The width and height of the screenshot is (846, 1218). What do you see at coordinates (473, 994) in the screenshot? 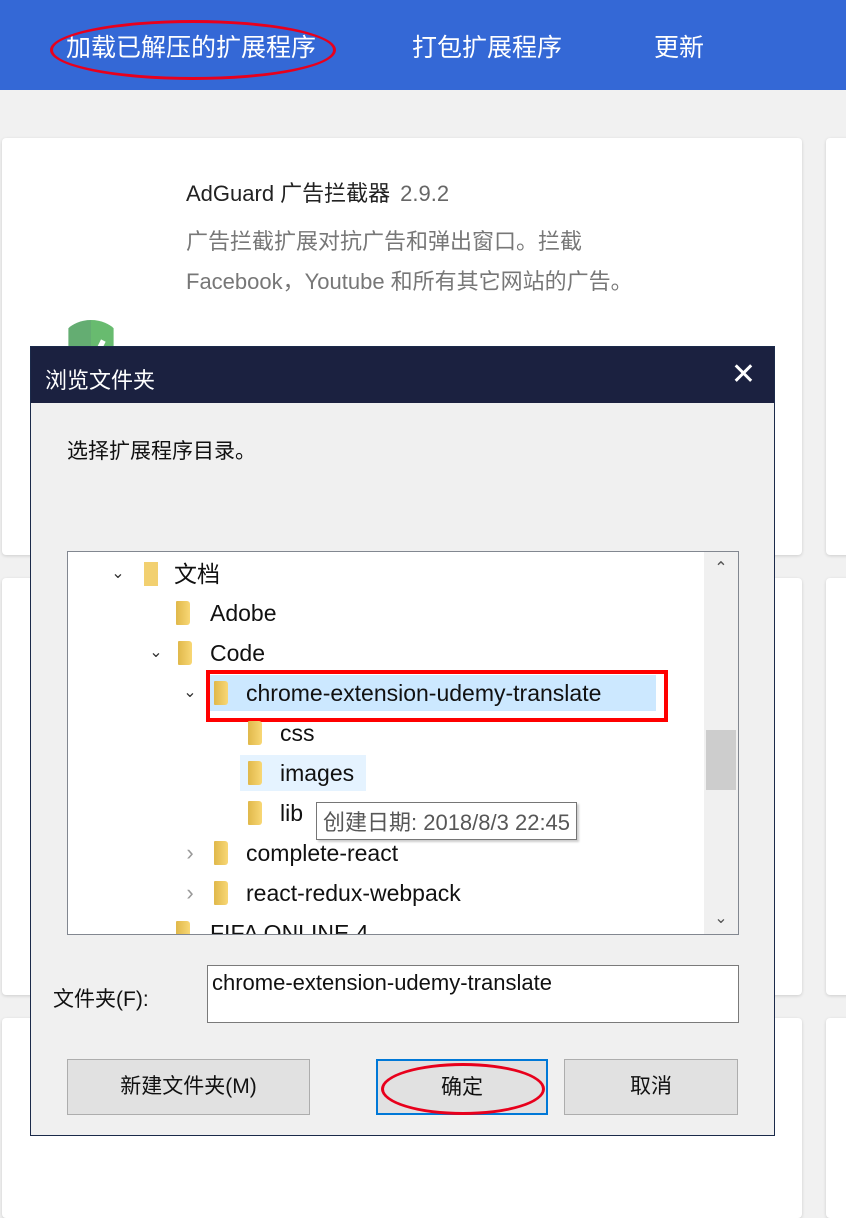
I see `folder-input: chrome-extension-udemy-translate` at bounding box center [473, 994].